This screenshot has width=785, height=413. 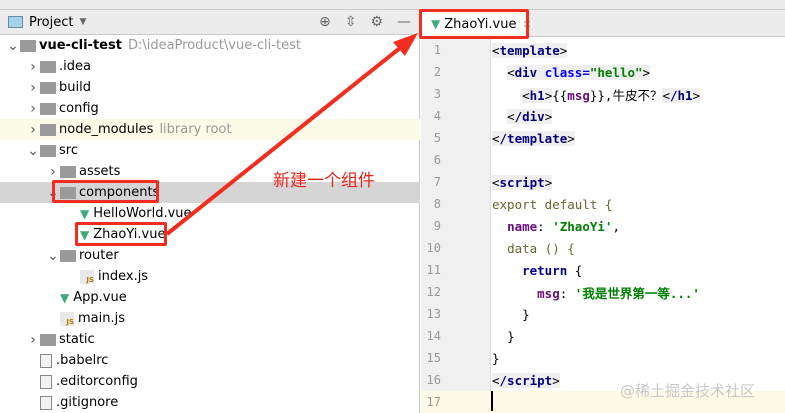 What do you see at coordinates (324, 181) in the screenshot?
I see `annotation-text: 新建一个组件` at bounding box center [324, 181].